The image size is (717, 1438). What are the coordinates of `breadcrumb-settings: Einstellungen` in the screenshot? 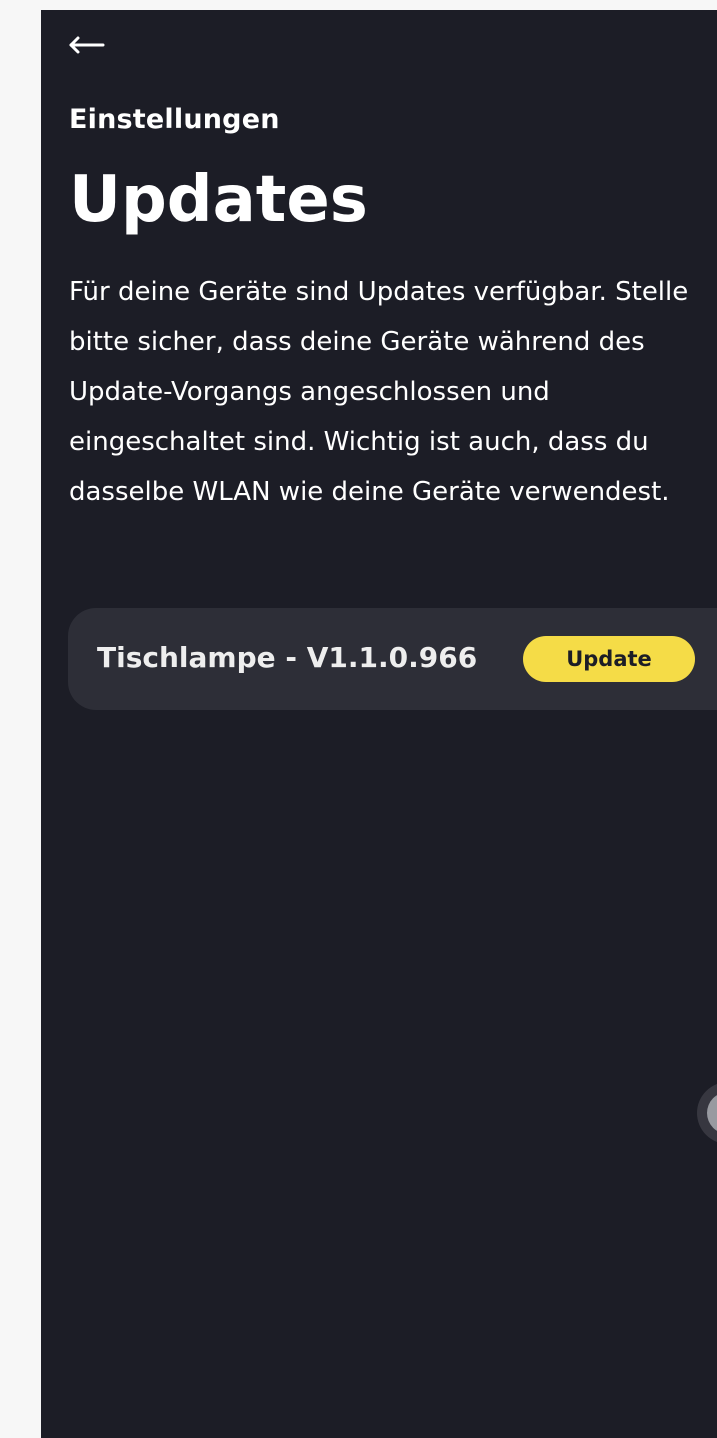 It's located at (174, 119).